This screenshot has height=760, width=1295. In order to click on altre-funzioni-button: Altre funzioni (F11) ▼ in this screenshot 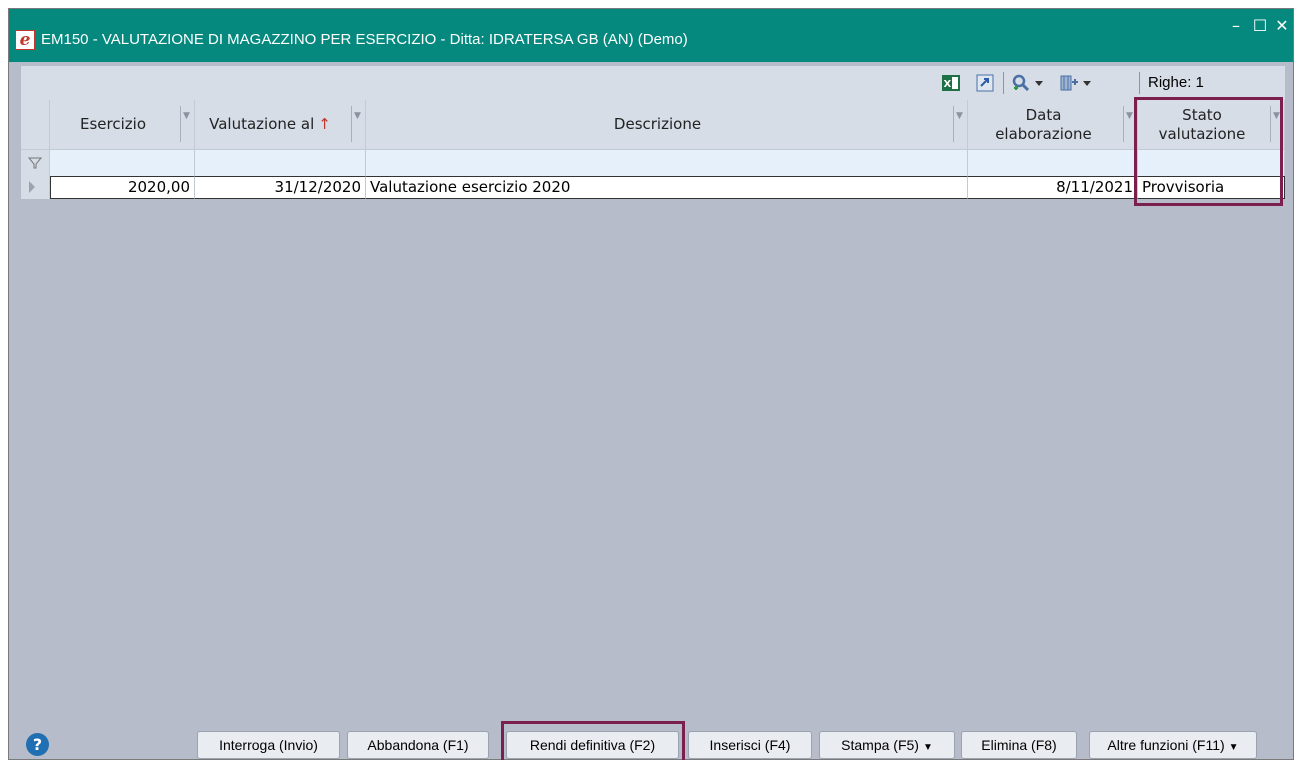, I will do `click(1173, 745)`.